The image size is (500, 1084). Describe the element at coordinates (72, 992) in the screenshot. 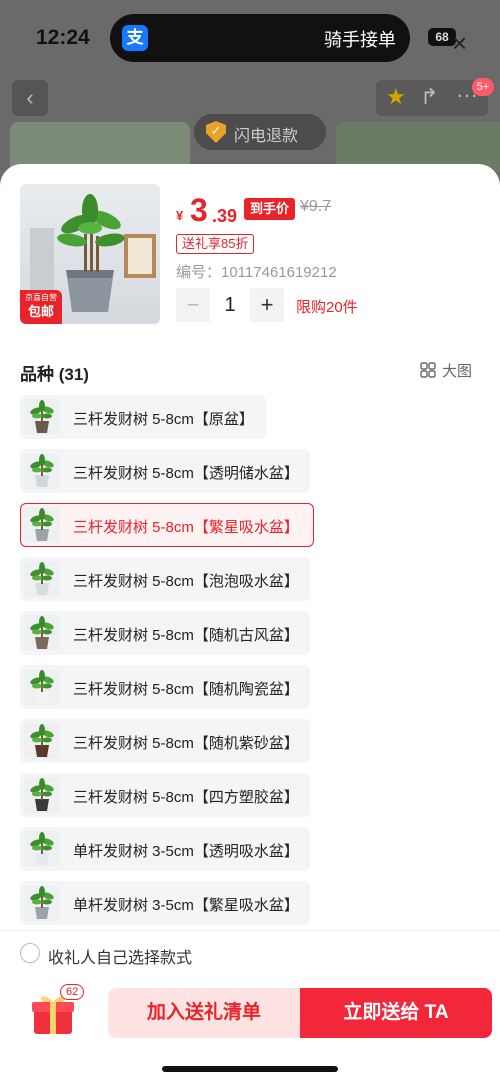

I see `gift-list-count: 62` at that location.